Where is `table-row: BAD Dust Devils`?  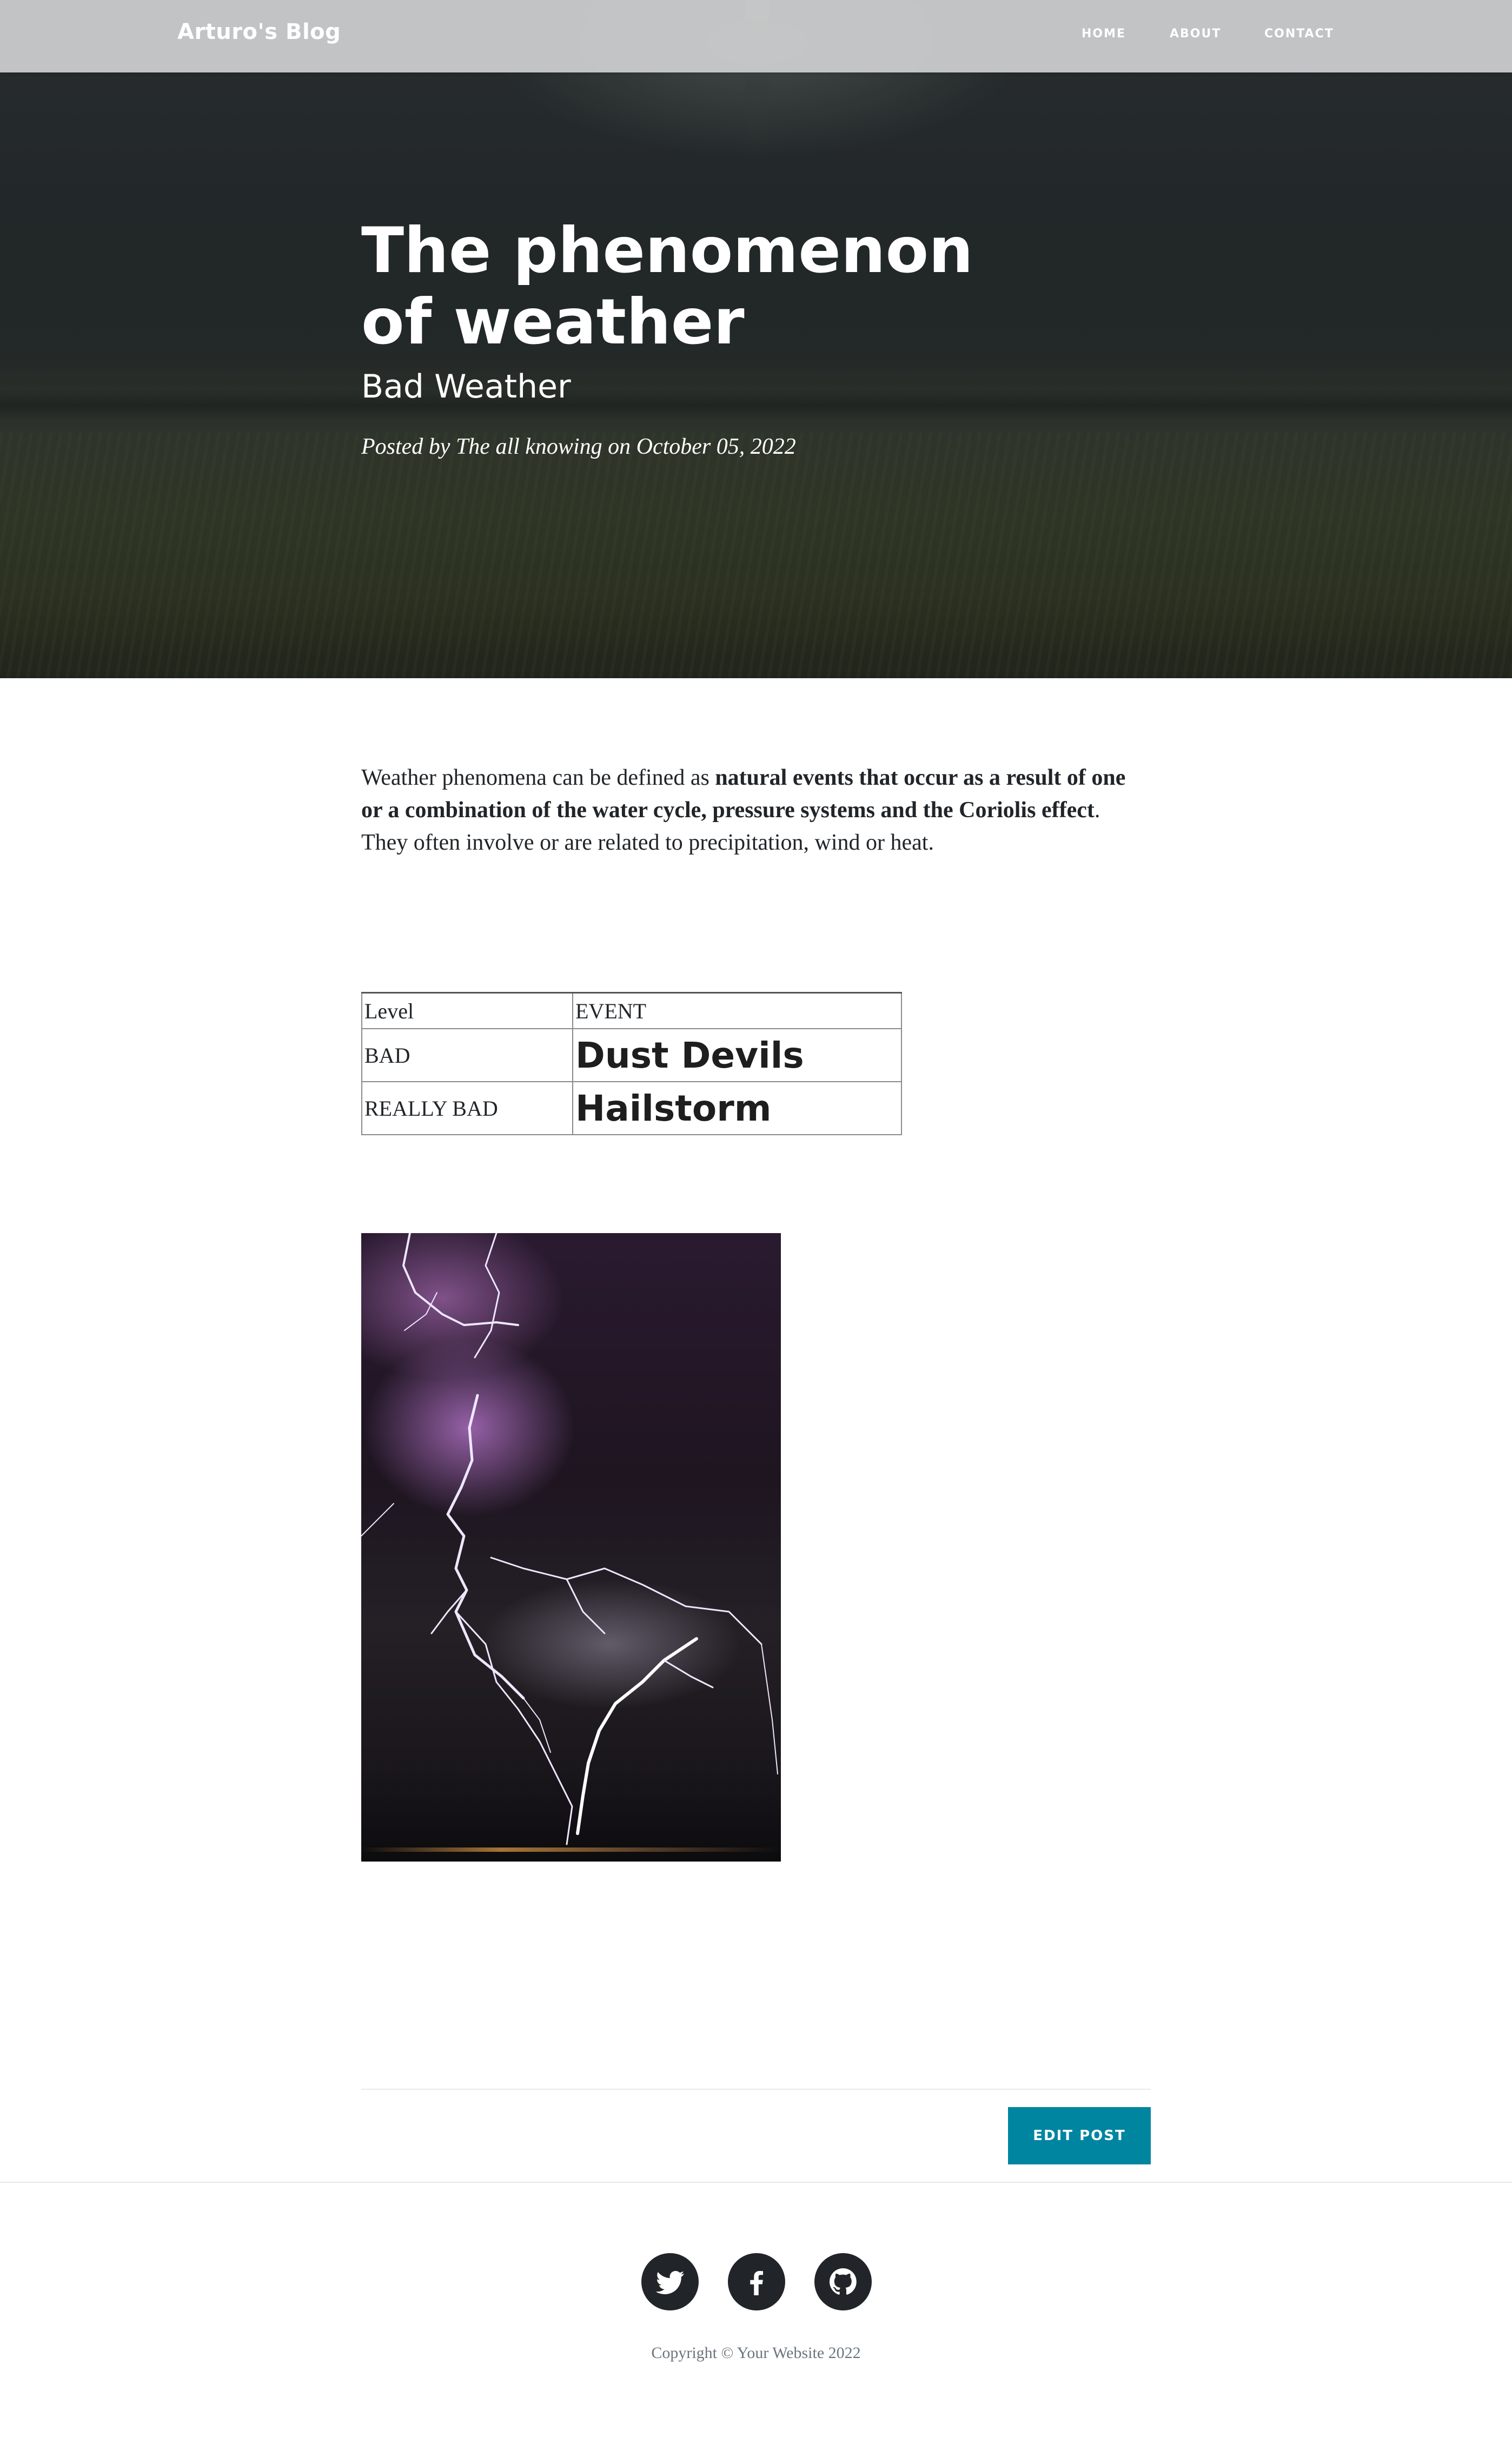 table-row: BAD Dust Devils is located at coordinates (632, 1055).